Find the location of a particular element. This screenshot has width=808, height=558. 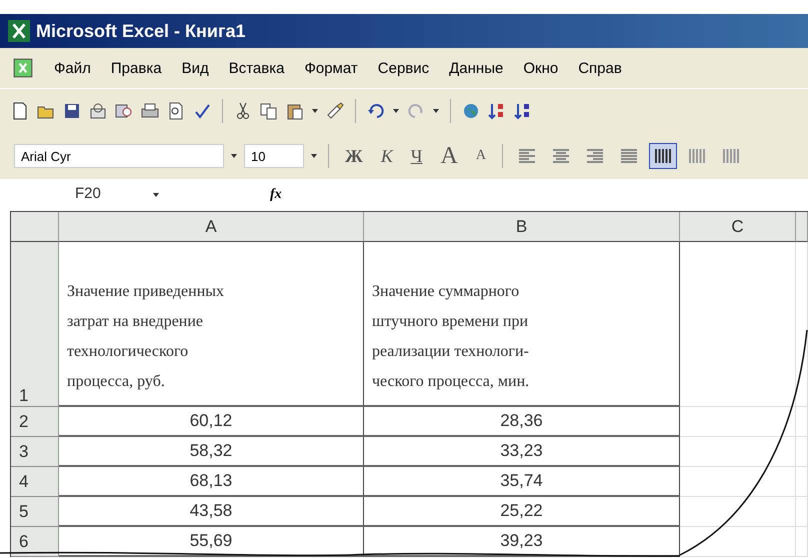

menu-item: Файл is located at coordinates (72, 68).